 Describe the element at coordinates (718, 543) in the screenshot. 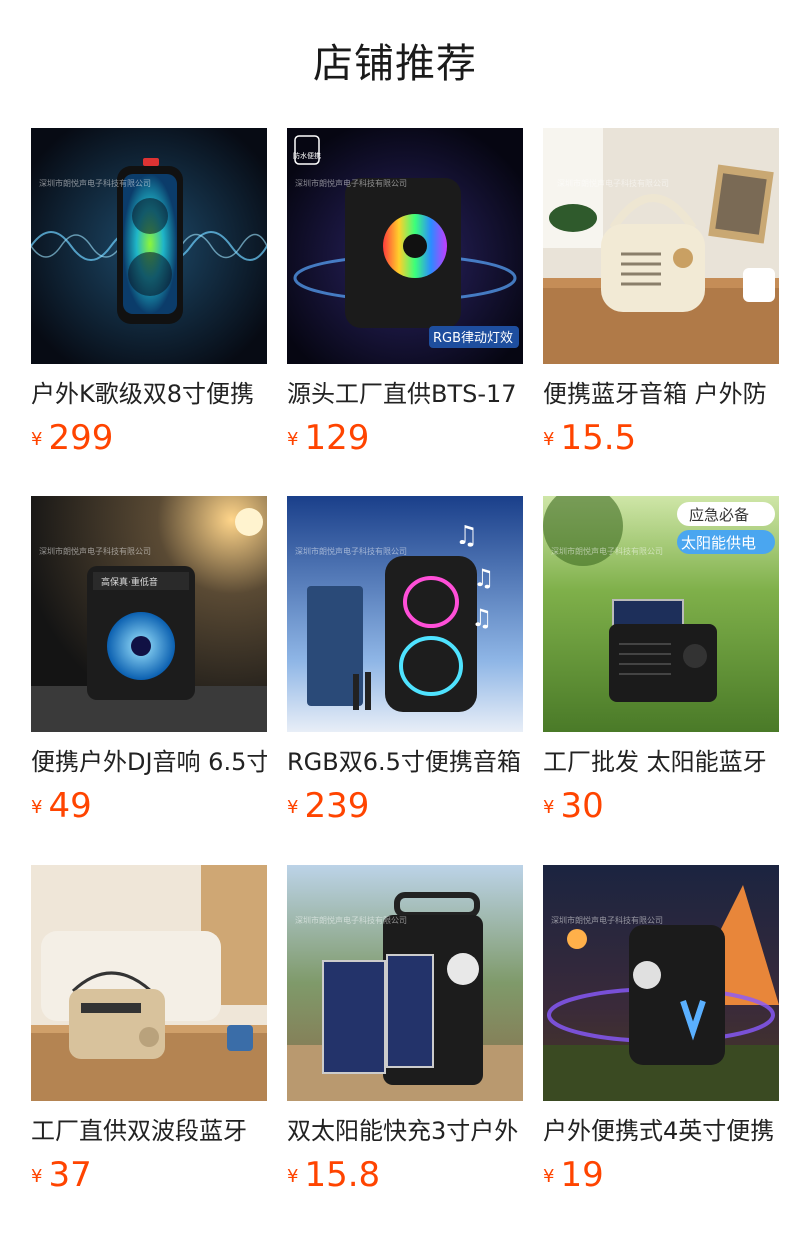

I see `badge-solar: 太阳能供电` at that location.